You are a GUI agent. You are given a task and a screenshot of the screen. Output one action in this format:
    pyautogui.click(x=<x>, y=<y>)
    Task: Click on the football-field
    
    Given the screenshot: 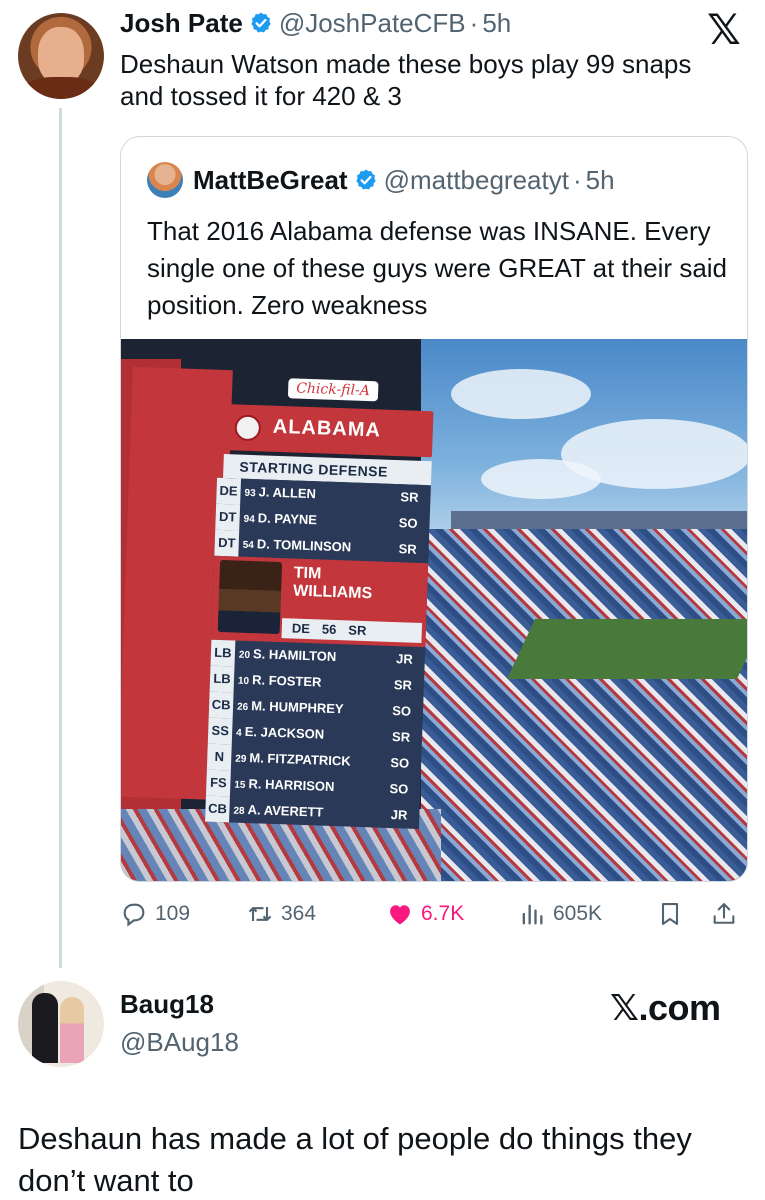 What is the action you would take?
    pyautogui.click(x=627, y=649)
    